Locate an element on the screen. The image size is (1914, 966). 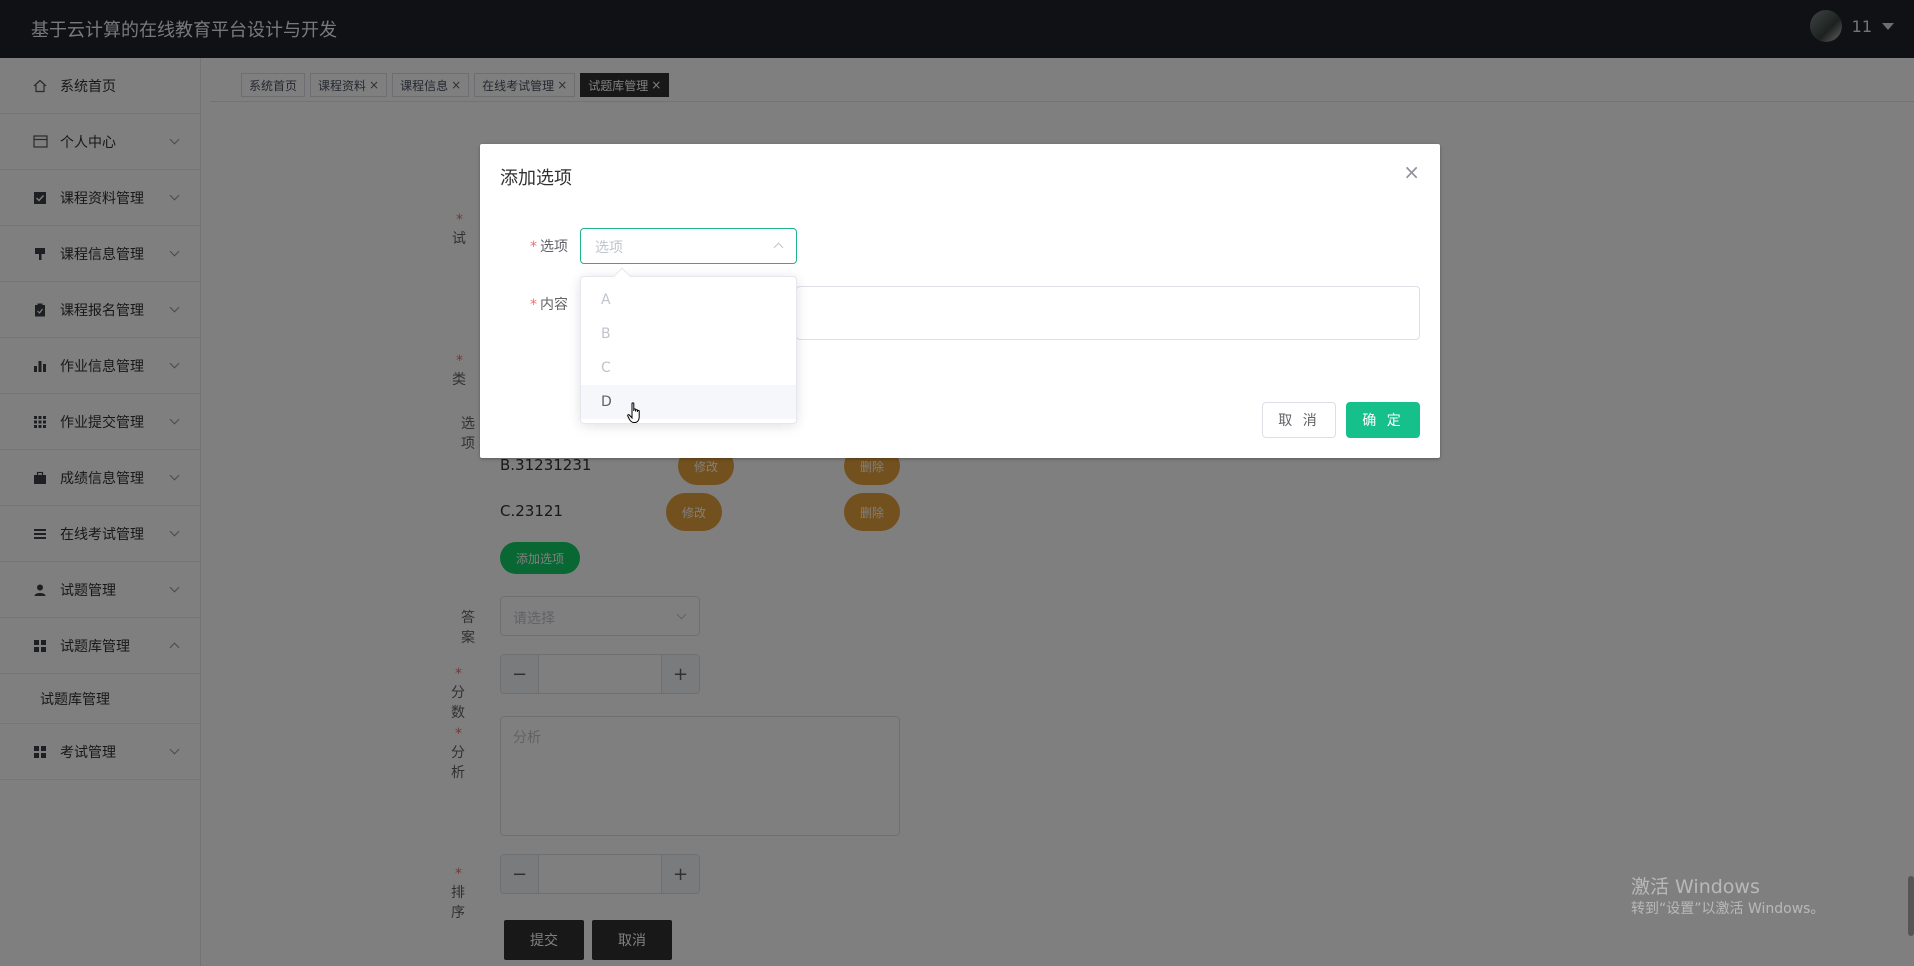
activate-windows-title: 激活 Windows is located at coordinates (1695, 887).